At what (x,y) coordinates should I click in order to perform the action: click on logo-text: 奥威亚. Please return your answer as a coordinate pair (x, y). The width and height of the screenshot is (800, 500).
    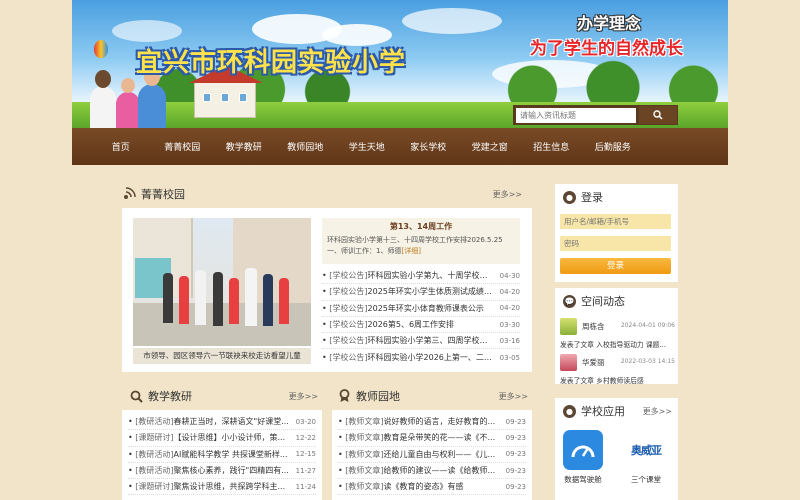
    Looking at the image, I should click on (646, 450).